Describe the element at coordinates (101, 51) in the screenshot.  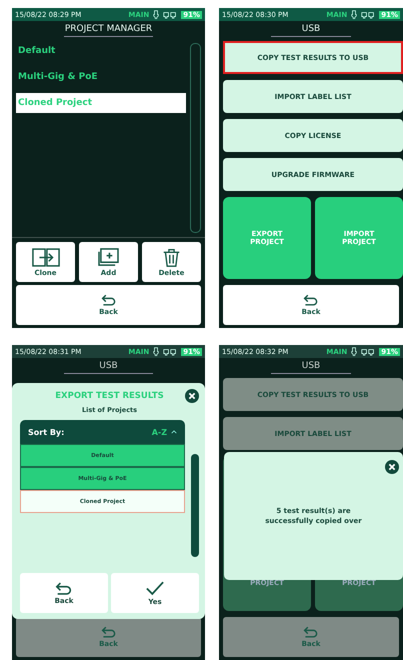
I see `project-item: Default` at that location.